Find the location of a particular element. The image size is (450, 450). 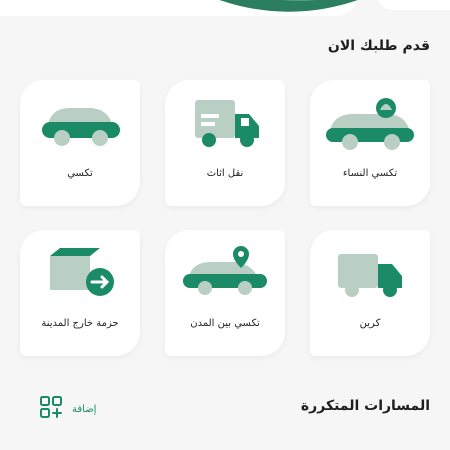

grid-add-icon is located at coordinates (51, 409).